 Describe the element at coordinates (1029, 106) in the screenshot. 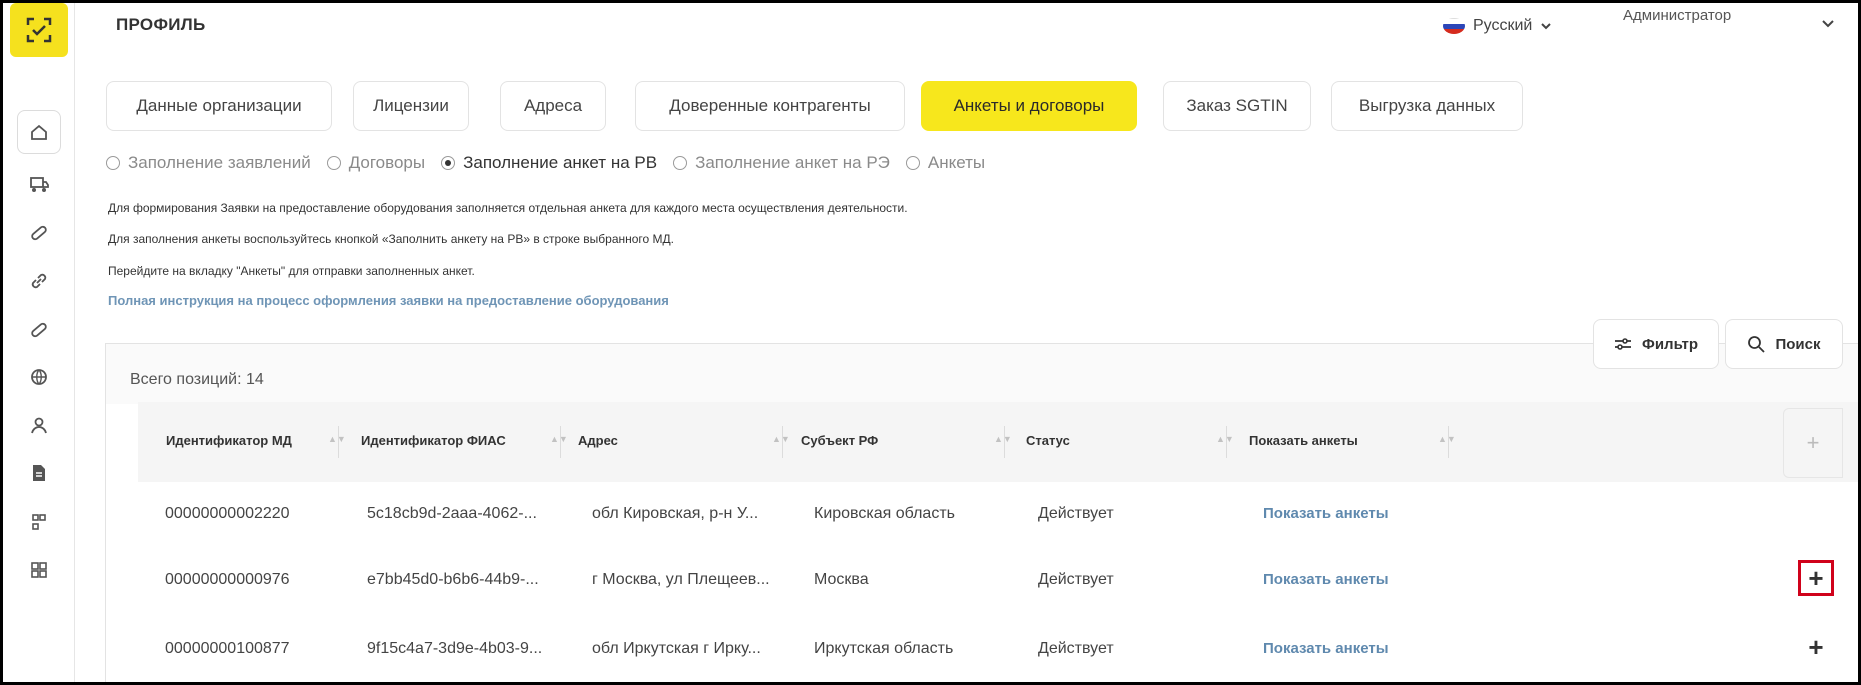

I see `tab-forms-and-contracts: Анкеты и договоры` at that location.